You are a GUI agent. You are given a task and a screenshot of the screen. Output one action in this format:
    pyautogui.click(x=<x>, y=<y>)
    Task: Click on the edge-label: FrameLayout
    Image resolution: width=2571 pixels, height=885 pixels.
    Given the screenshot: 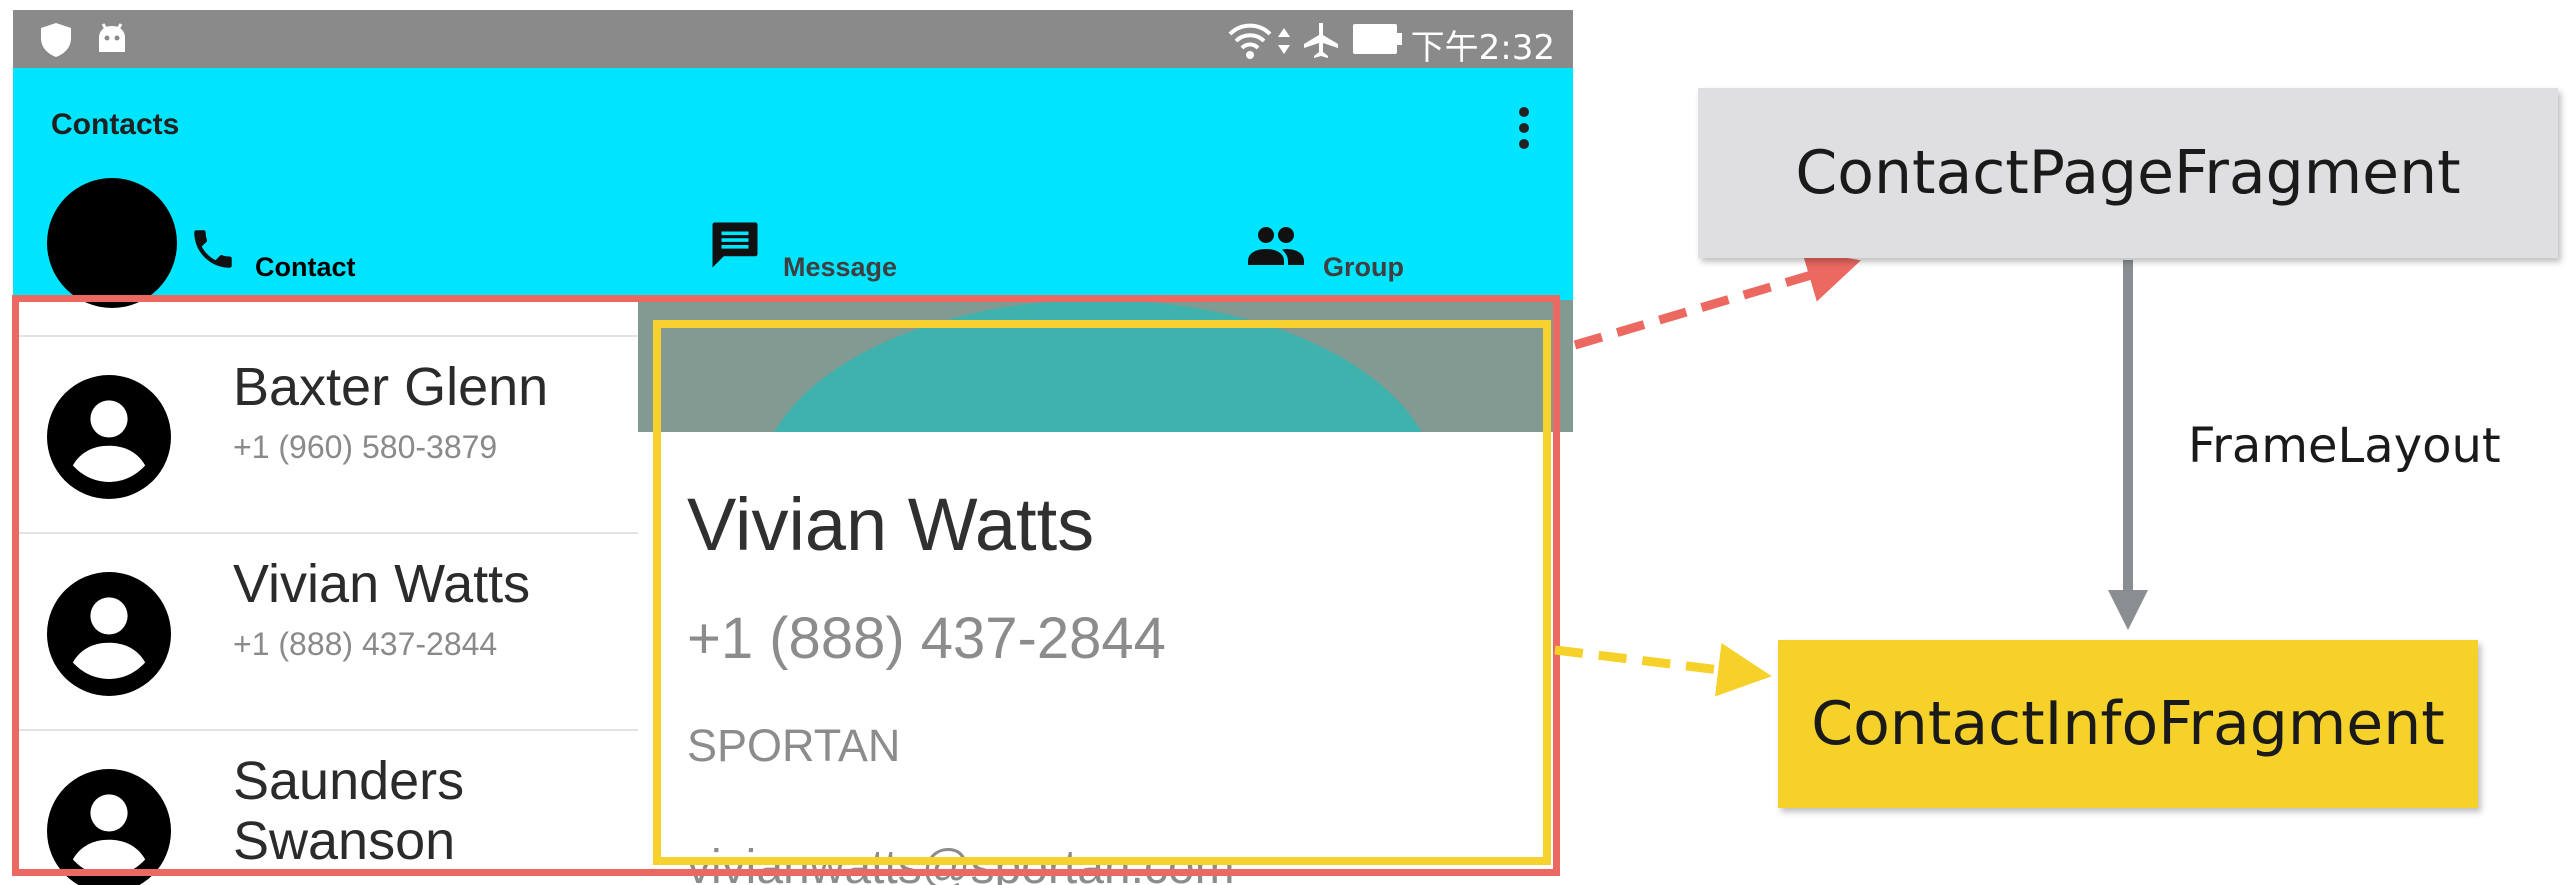 What is the action you would take?
    pyautogui.click(x=2344, y=446)
    